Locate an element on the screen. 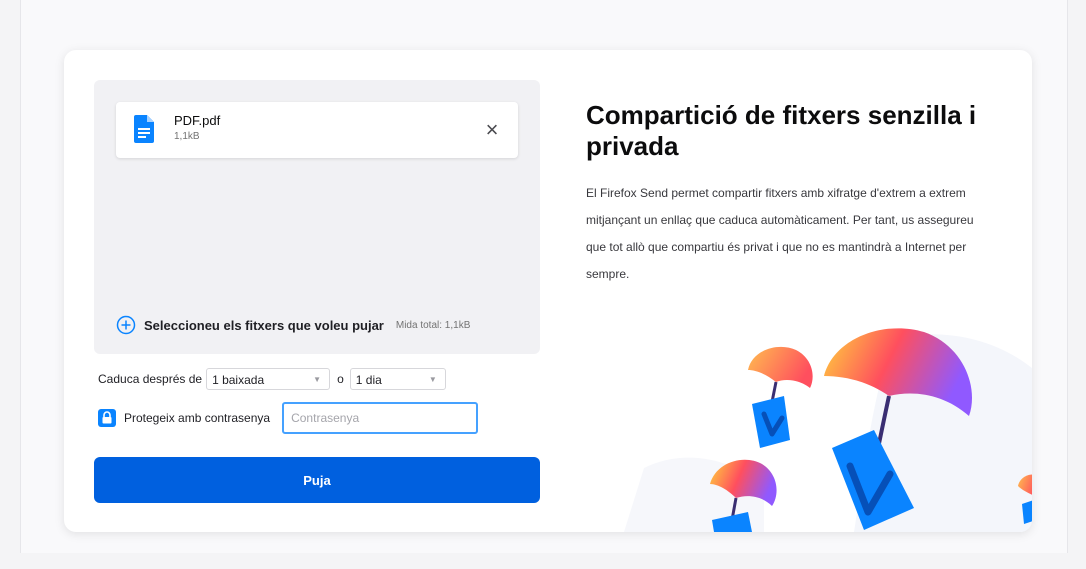 This screenshot has height=569, width=1086. time-select-value: 1 dia is located at coordinates (368, 380).